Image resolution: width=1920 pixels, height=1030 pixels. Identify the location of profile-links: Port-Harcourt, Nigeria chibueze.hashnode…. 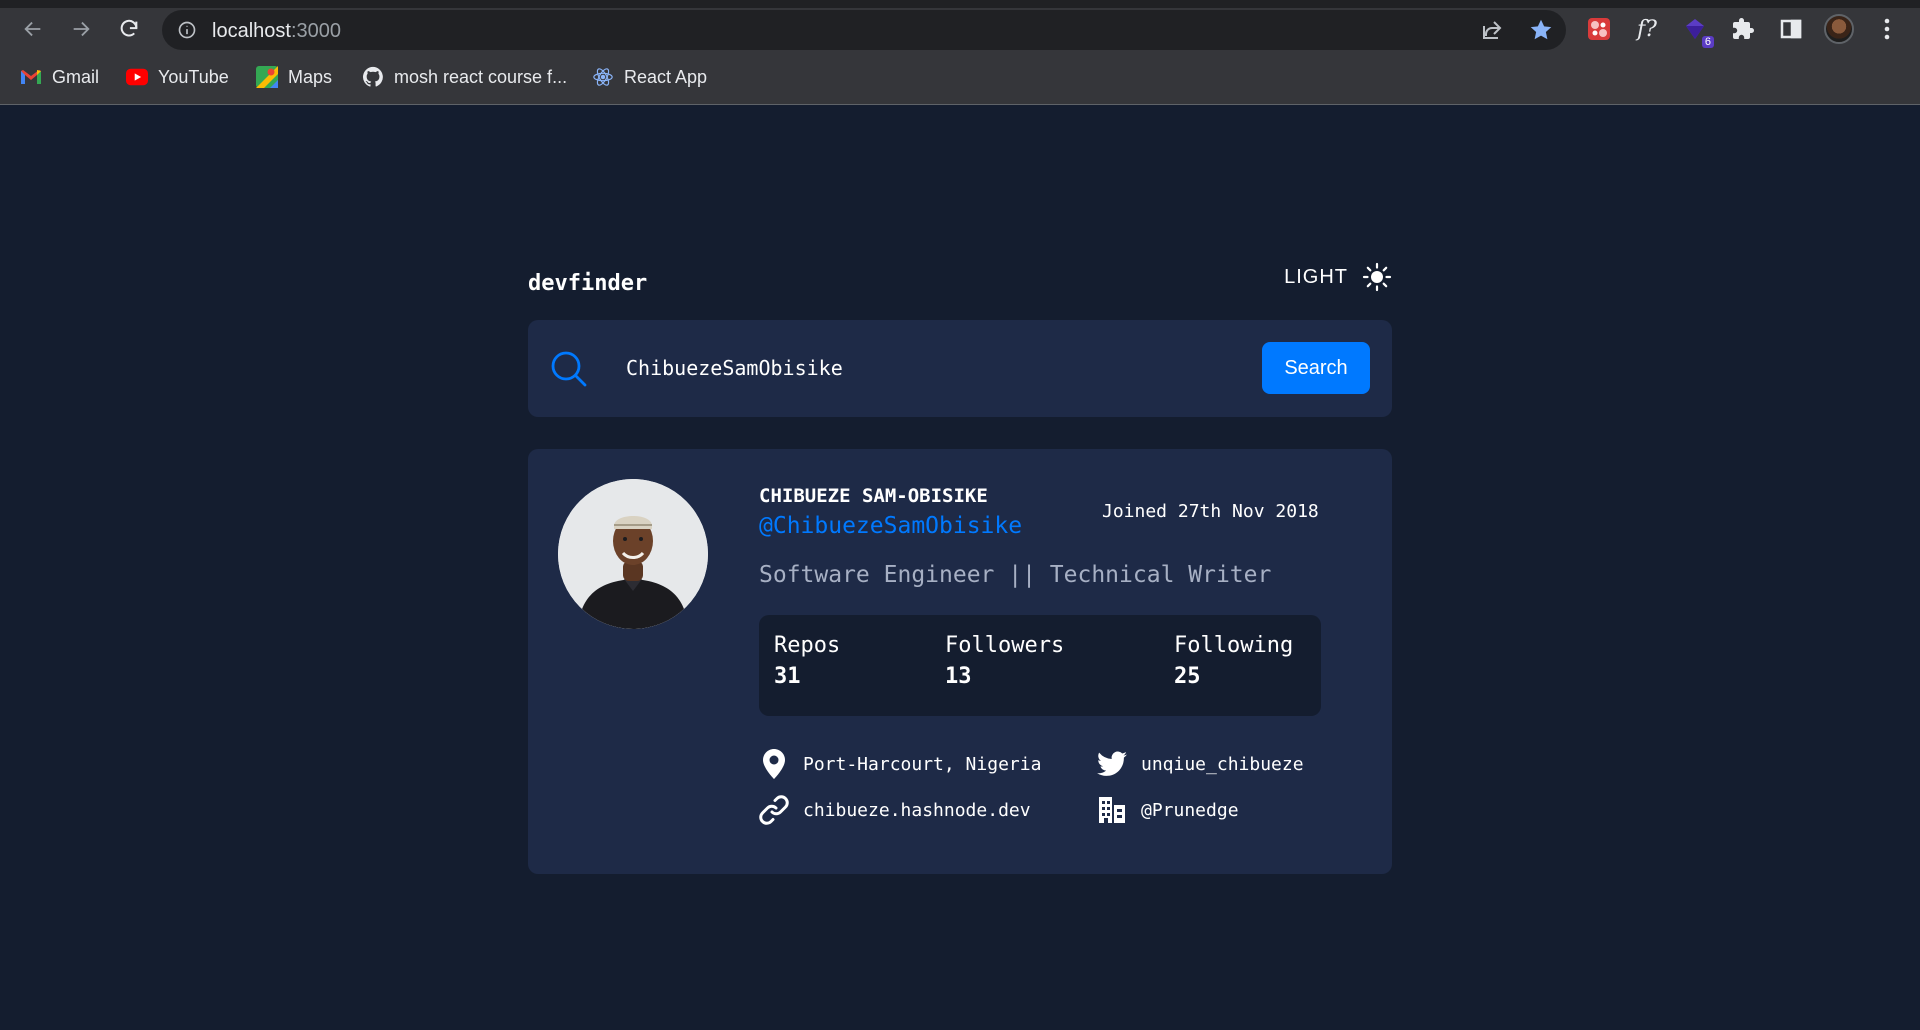
(1059, 799).